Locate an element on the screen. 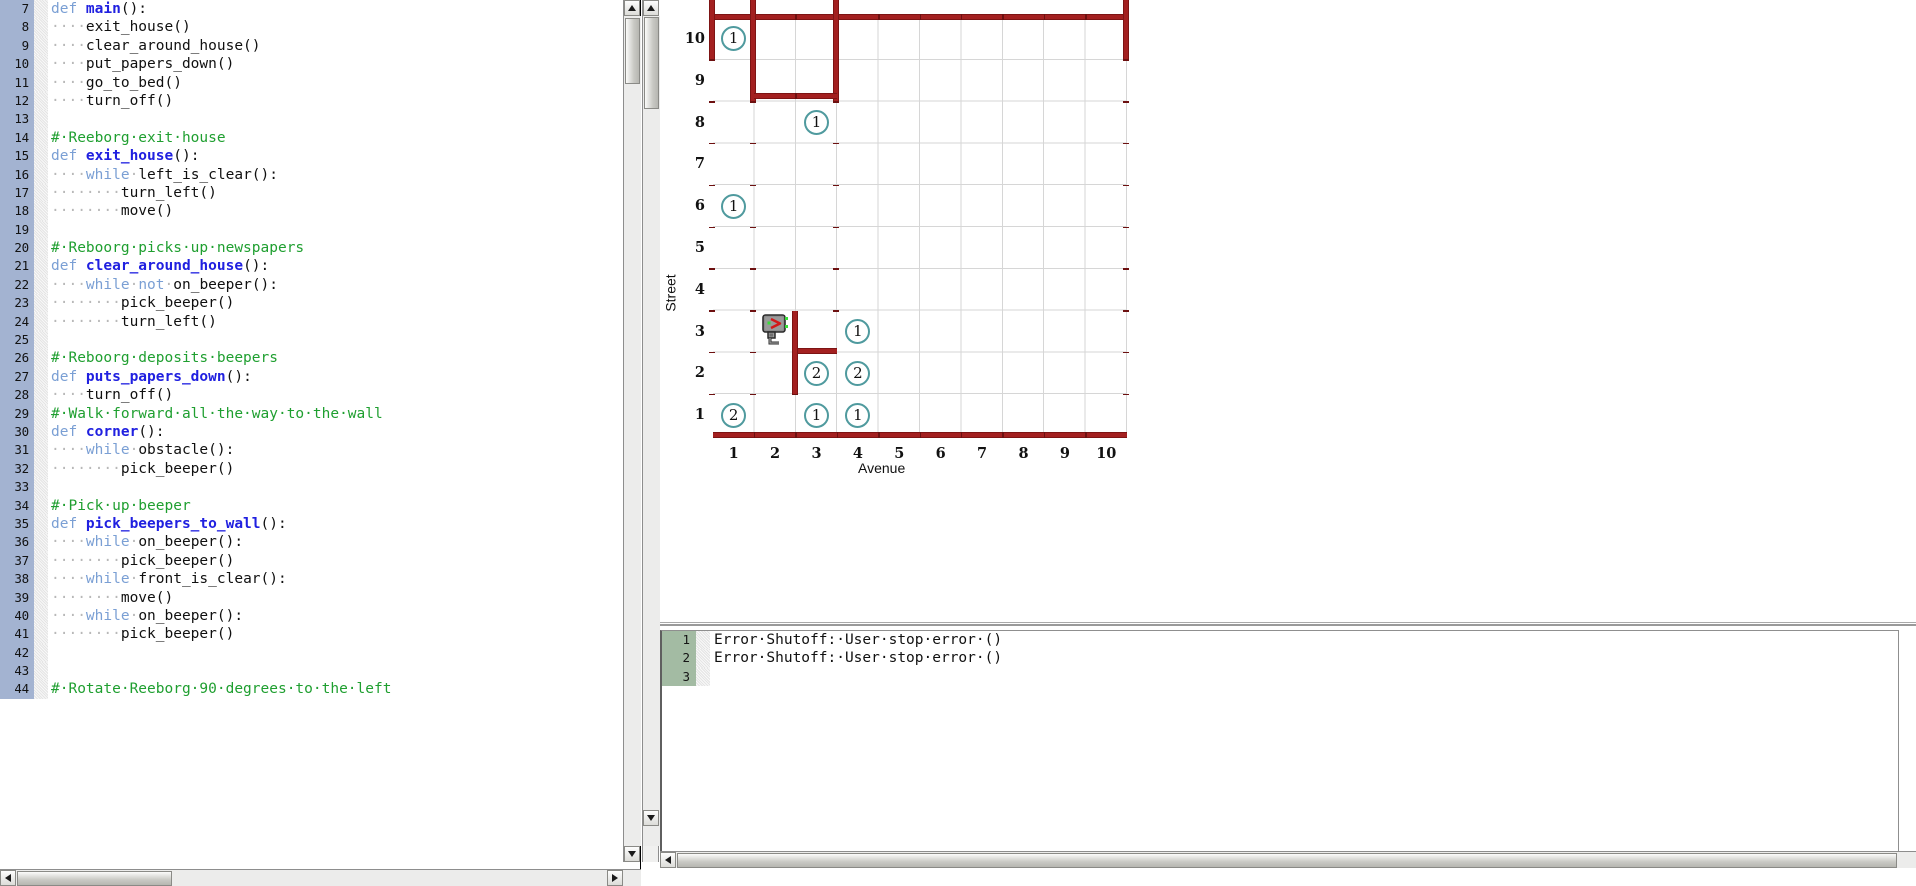 This screenshot has height=886, width=1916. world-scroll-up-button is located at coordinates (651, 8).